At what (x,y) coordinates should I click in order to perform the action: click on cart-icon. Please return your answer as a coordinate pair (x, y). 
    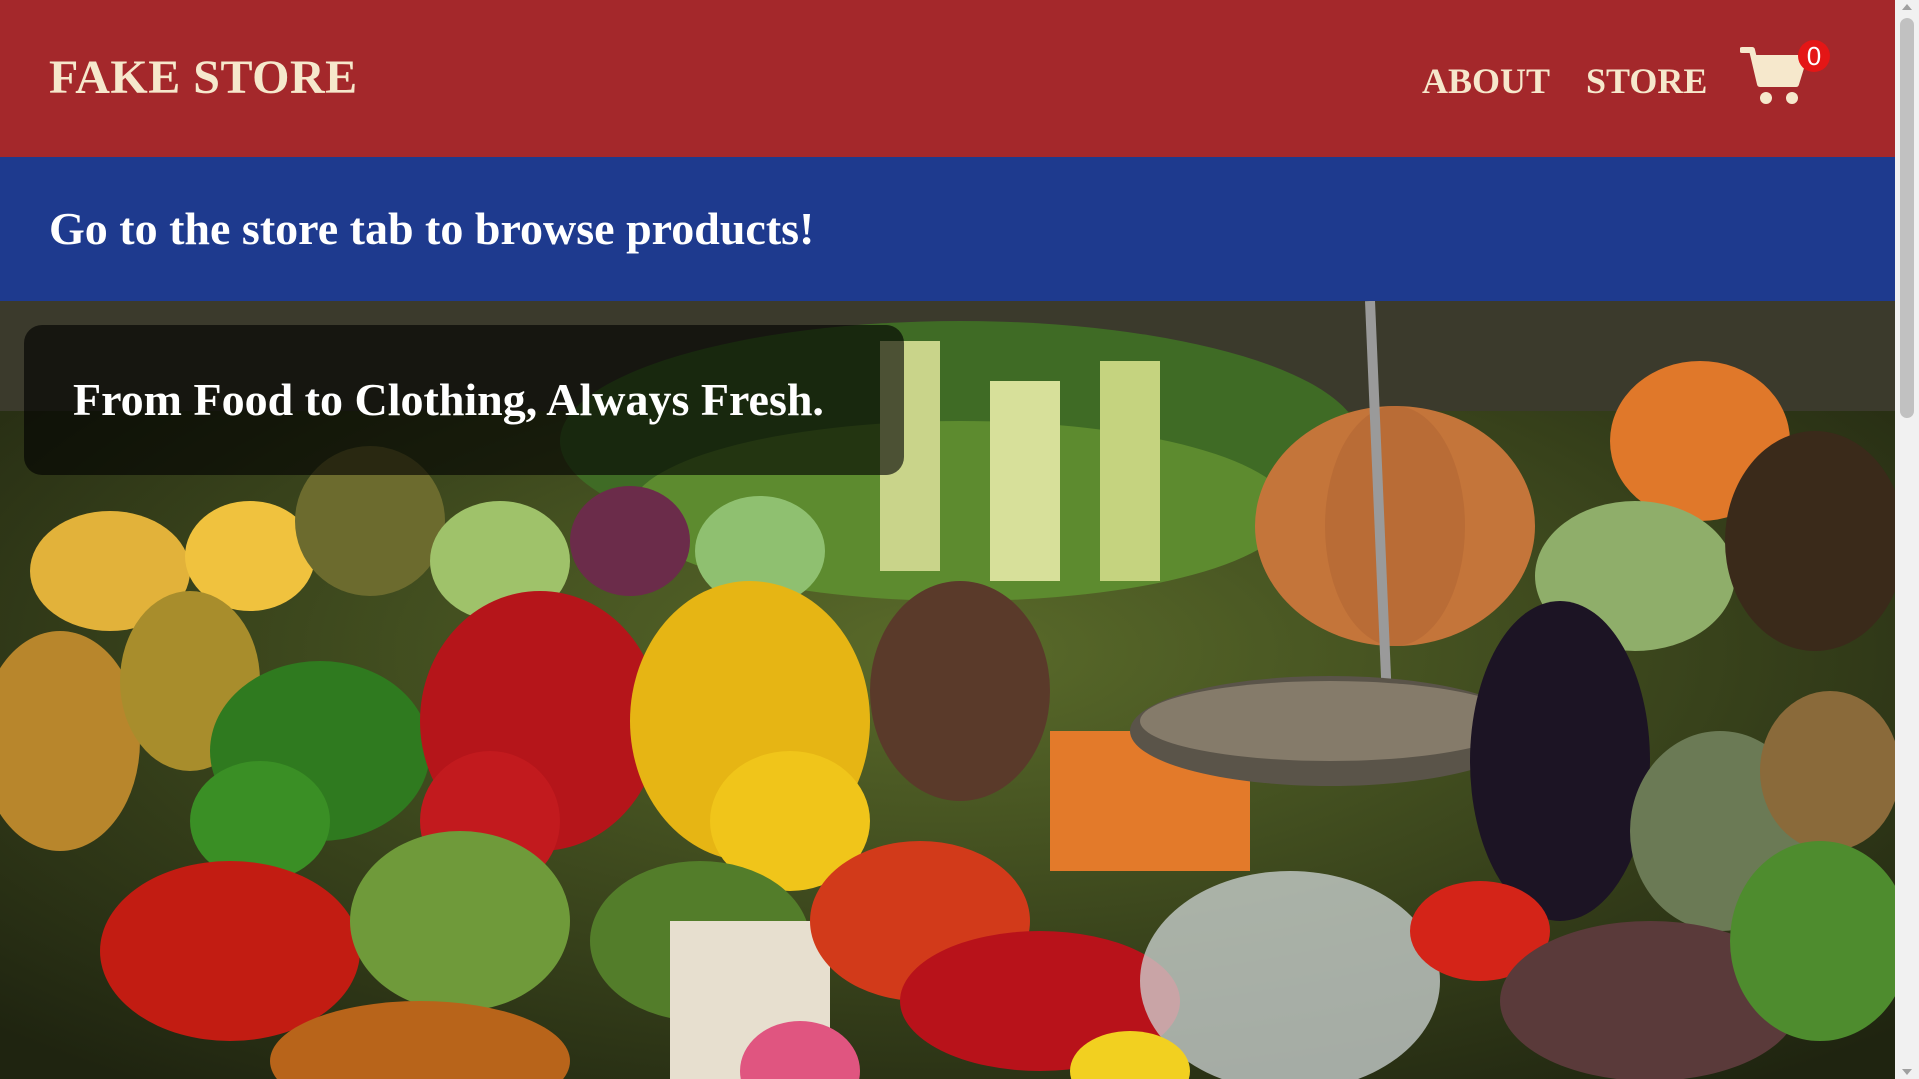
    Looking at the image, I should click on (1773, 79).